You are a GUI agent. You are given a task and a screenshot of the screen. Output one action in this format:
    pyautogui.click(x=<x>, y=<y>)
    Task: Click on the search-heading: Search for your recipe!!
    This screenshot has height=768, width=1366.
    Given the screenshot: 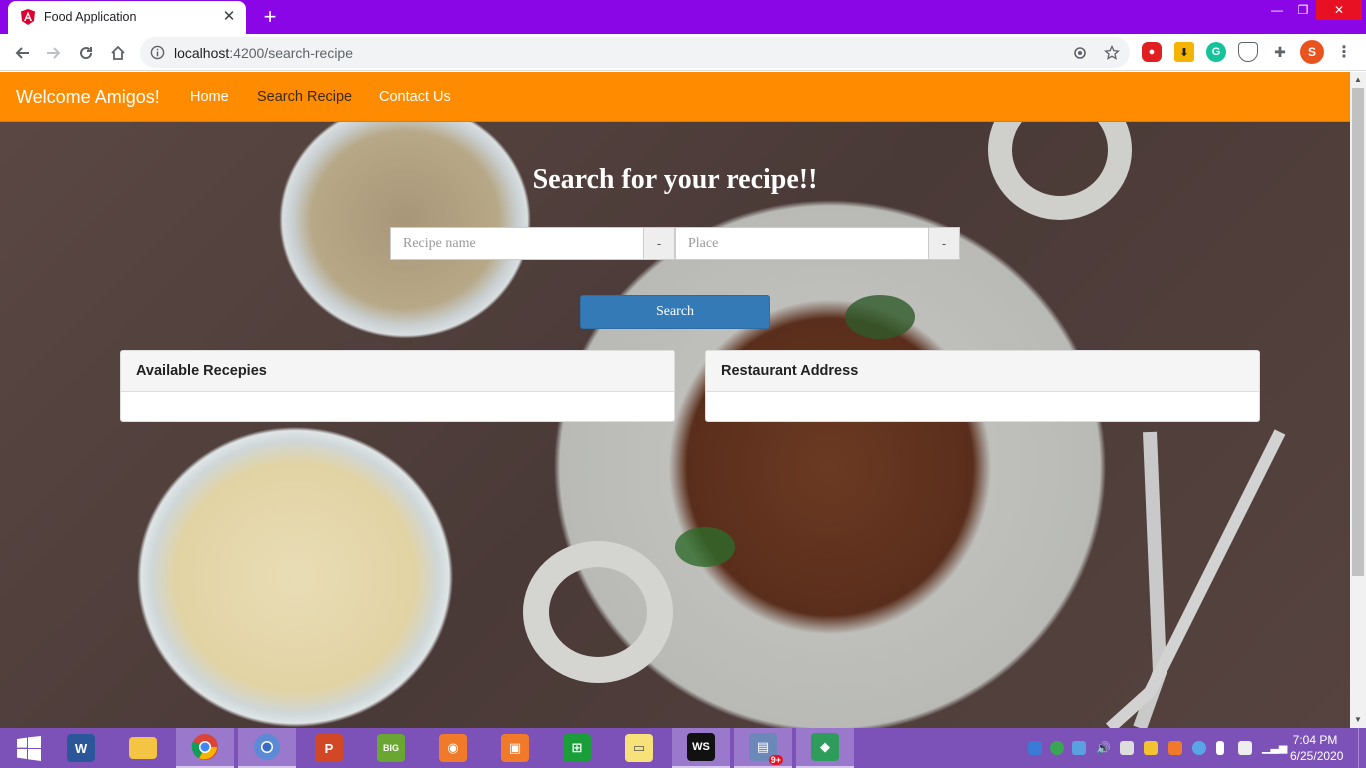 What is the action you would take?
    pyautogui.click(x=675, y=179)
    